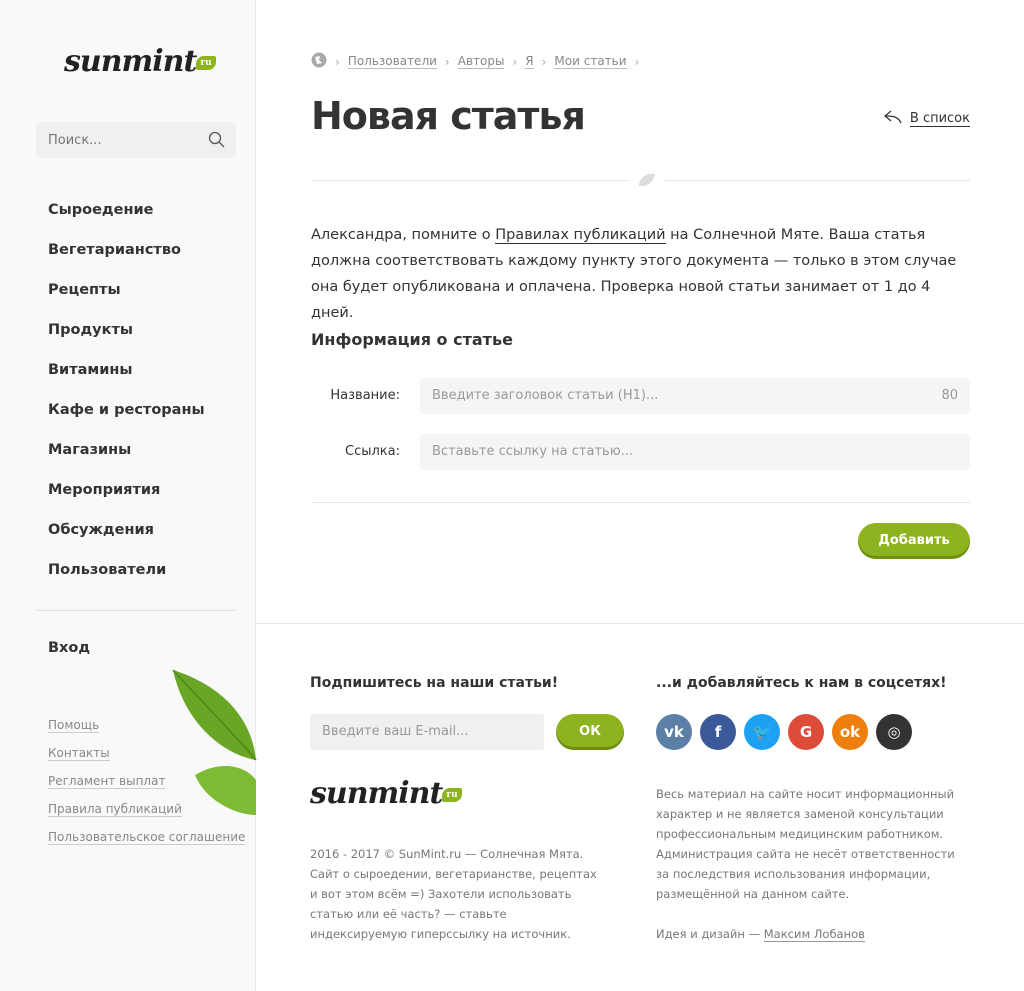 Image resolution: width=1024 pixels, height=991 pixels. I want to click on nav-item: Рецепты, so click(126, 300).